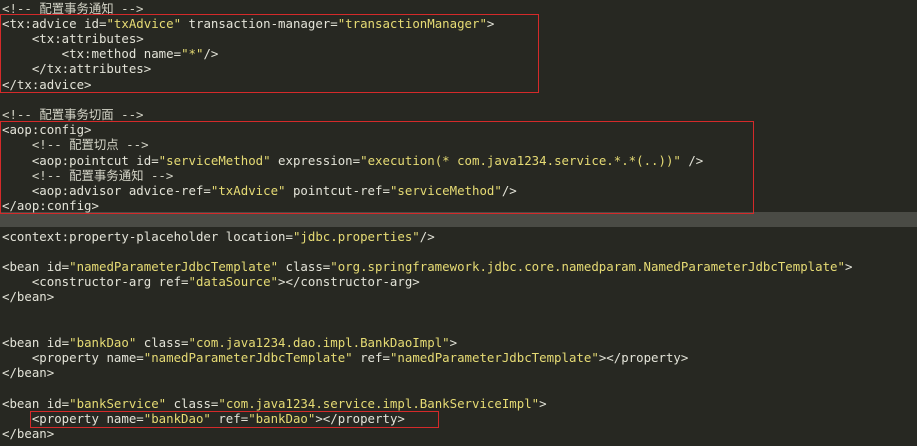 The image size is (917, 446). I want to click on code-token: ></property>, so click(643, 358).